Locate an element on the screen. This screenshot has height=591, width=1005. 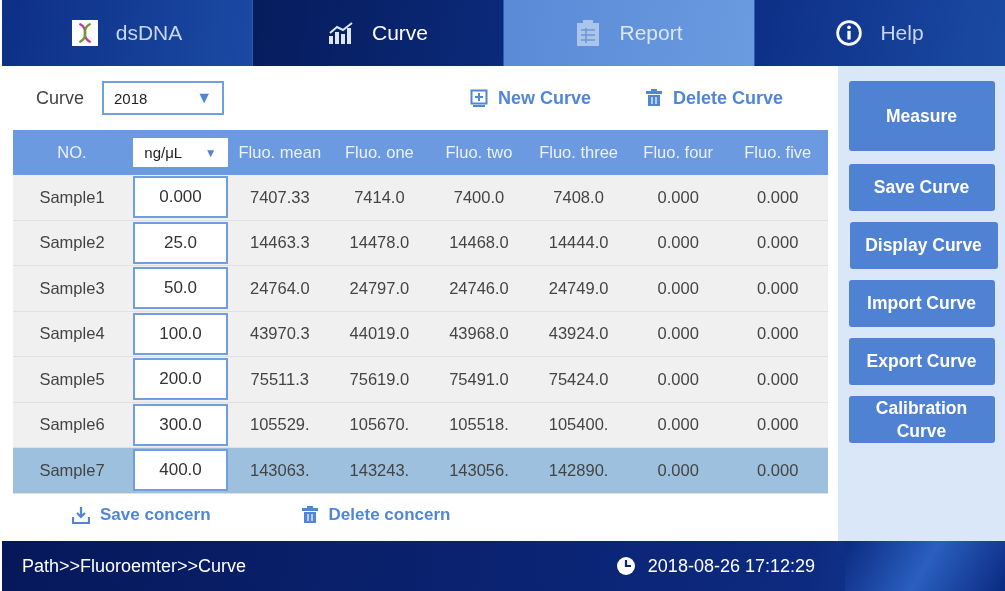
table-cell-text: 43924.0 is located at coordinates (578, 334).